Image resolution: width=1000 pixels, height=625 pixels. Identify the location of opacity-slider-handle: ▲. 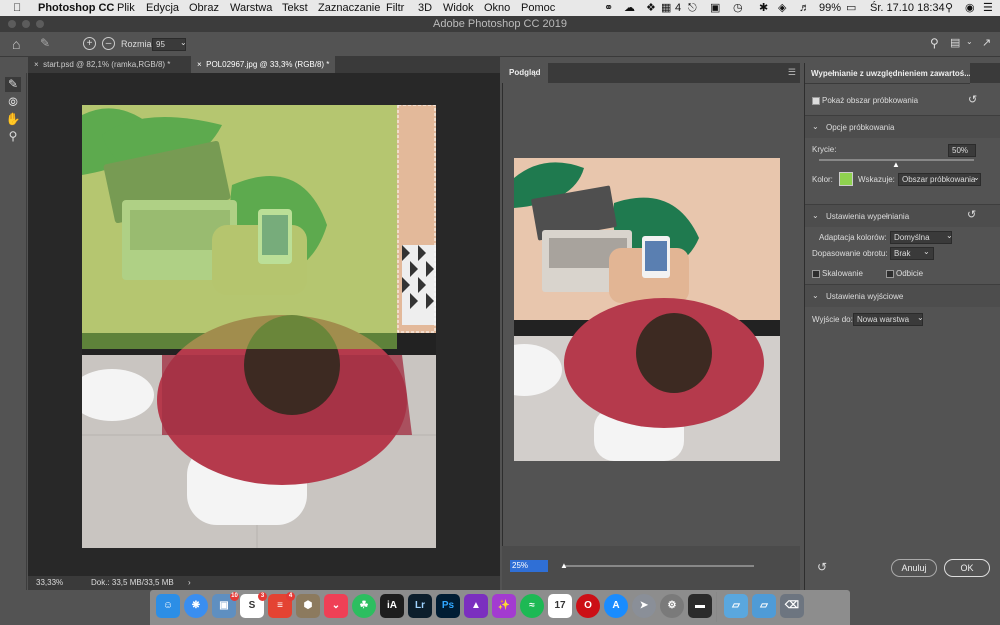
(896, 164).